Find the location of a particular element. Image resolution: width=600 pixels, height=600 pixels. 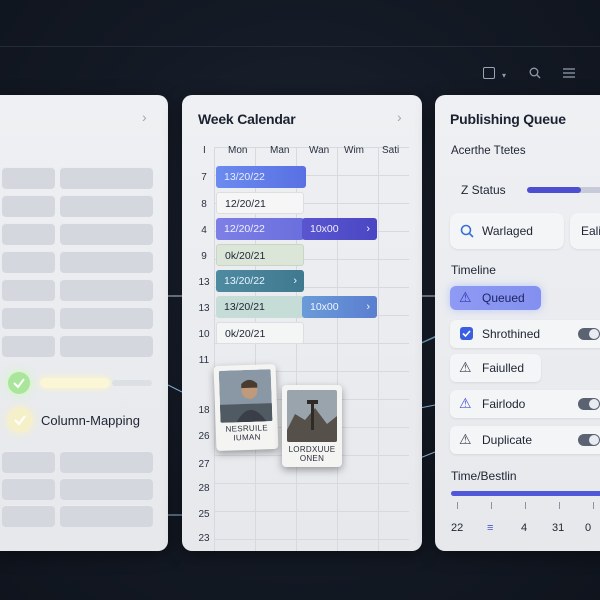

checkbox-icon is located at coordinates (489, 73).